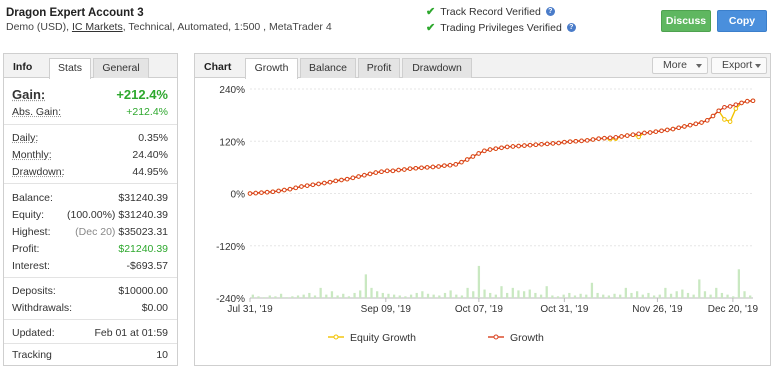  I want to click on stat-value: 24.40%, so click(150, 155).